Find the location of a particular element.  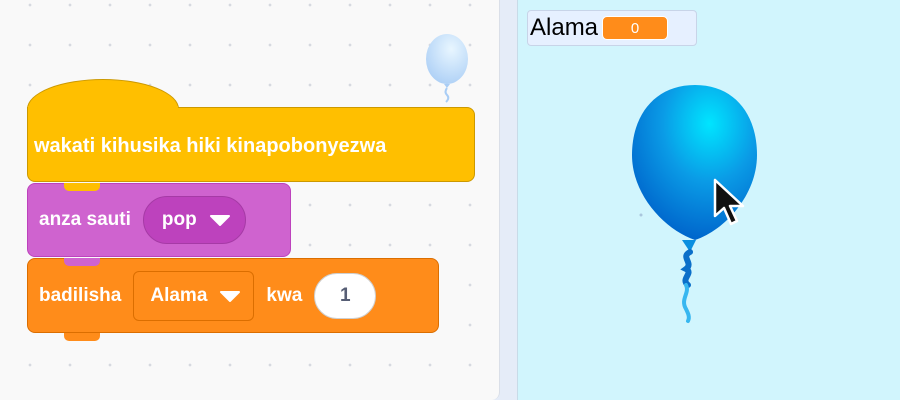

play-sound-block: anza sauti pop is located at coordinates (159, 220).